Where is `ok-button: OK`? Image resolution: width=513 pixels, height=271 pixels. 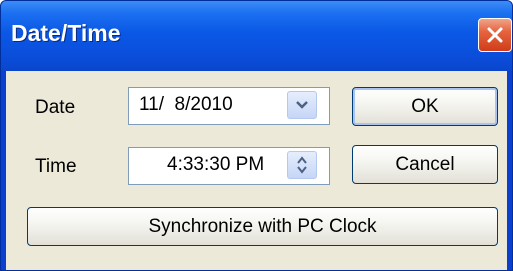
ok-button: OK is located at coordinates (425, 106).